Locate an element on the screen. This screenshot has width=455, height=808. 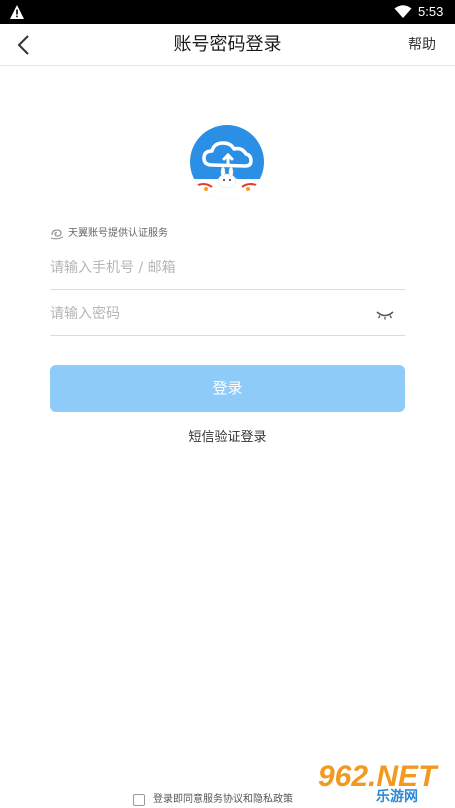
eye-closed-icon is located at coordinates (385, 315).